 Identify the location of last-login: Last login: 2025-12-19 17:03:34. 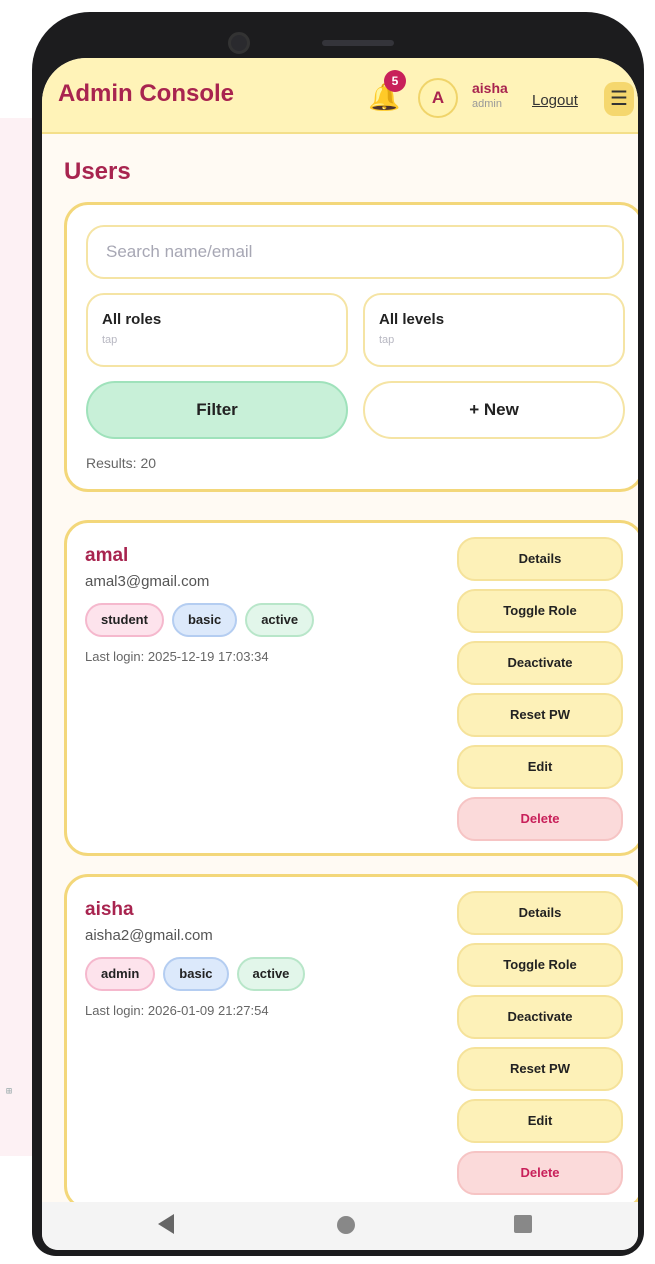
(177, 656).